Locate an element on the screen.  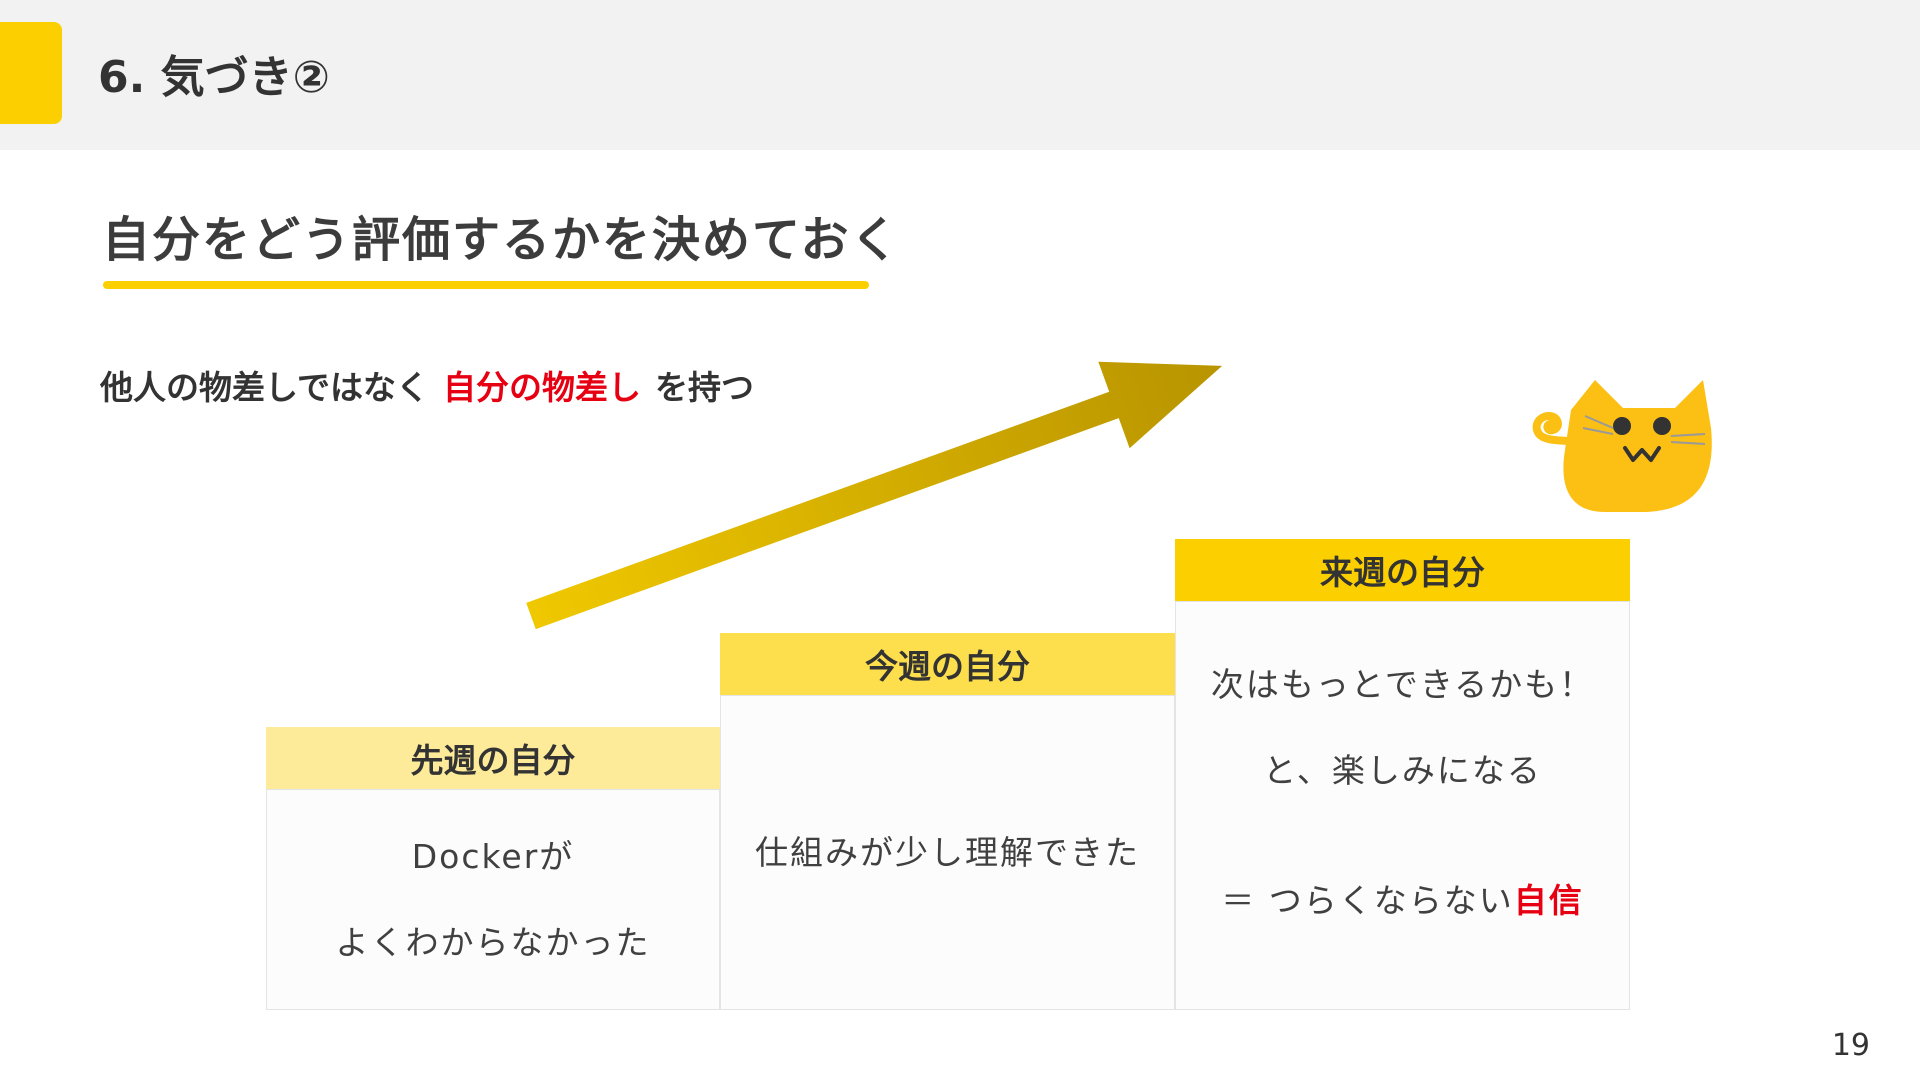
confidence-conclusion: ＝ つらくならない自信 is located at coordinates (1402, 898).